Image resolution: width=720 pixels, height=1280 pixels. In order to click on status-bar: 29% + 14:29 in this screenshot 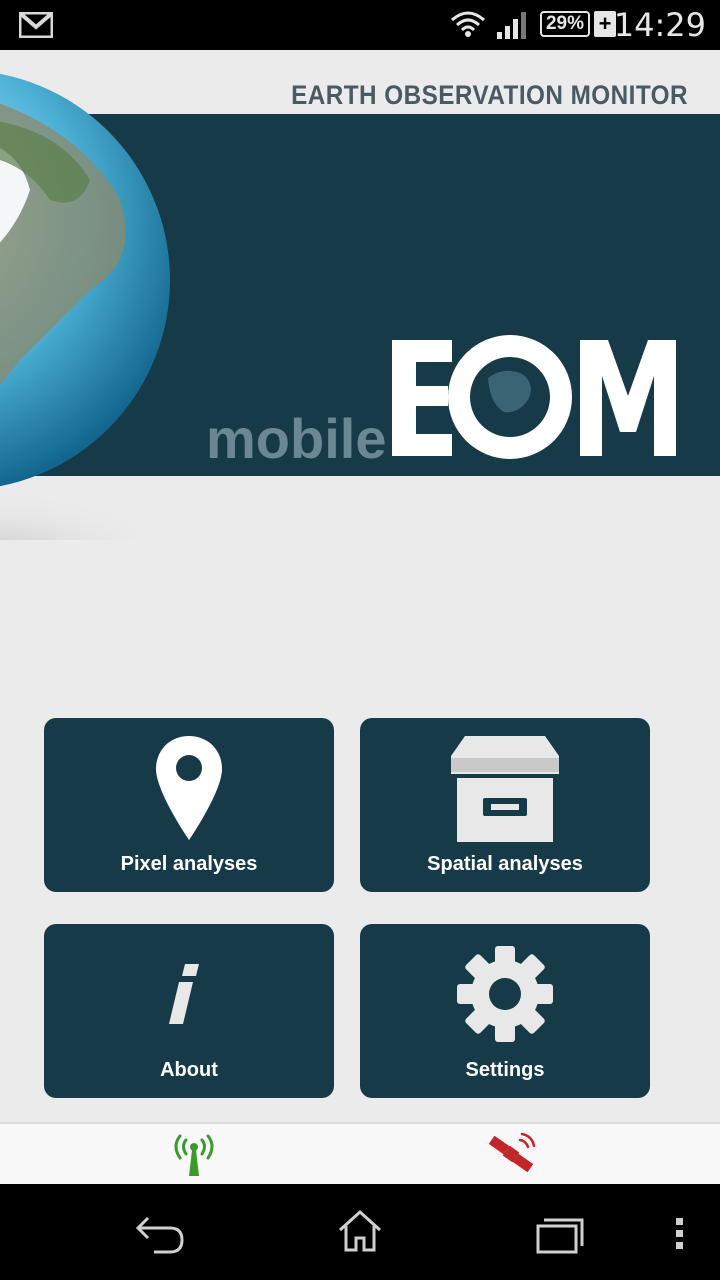, I will do `click(360, 25)`.